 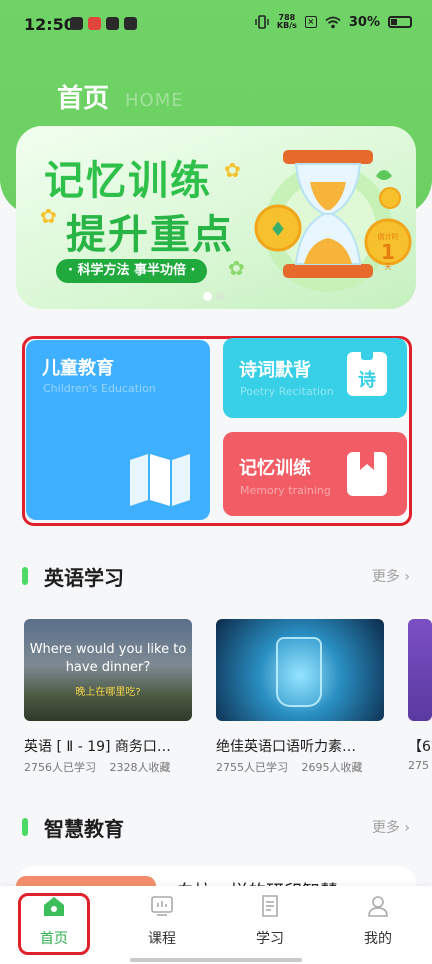 What do you see at coordinates (160, 480) in the screenshot?
I see `map-icon` at bounding box center [160, 480].